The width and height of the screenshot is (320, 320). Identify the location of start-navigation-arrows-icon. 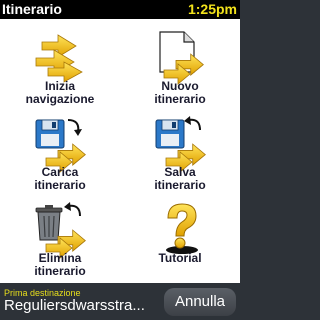
(59, 58).